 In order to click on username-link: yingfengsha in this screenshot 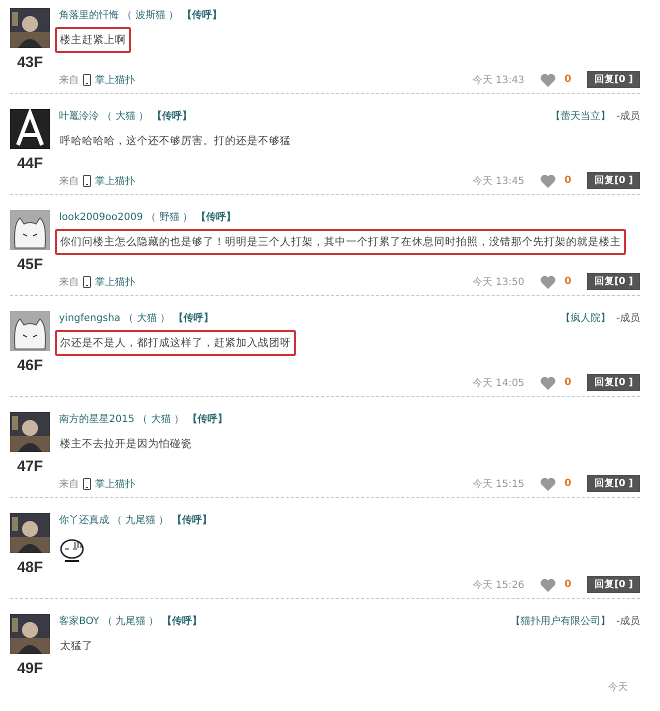, I will do `click(89, 318)`.